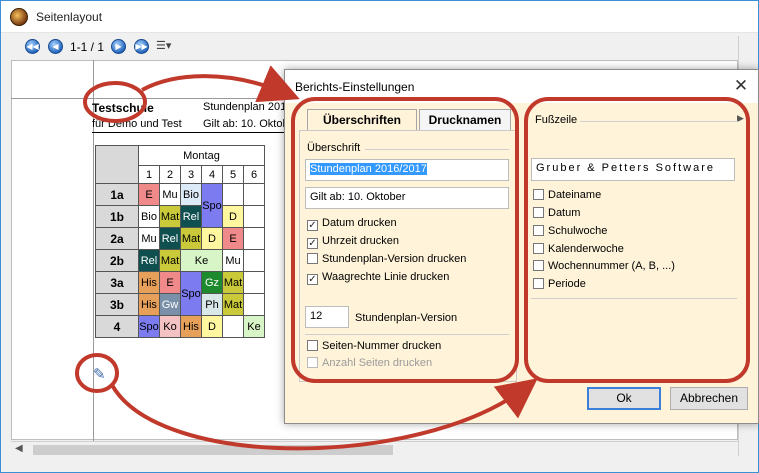 Image resolution: width=759 pixels, height=473 pixels. What do you see at coordinates (117, 164) in the screenshot?
I see `timetable-corner` at bounding box center [117, 164].